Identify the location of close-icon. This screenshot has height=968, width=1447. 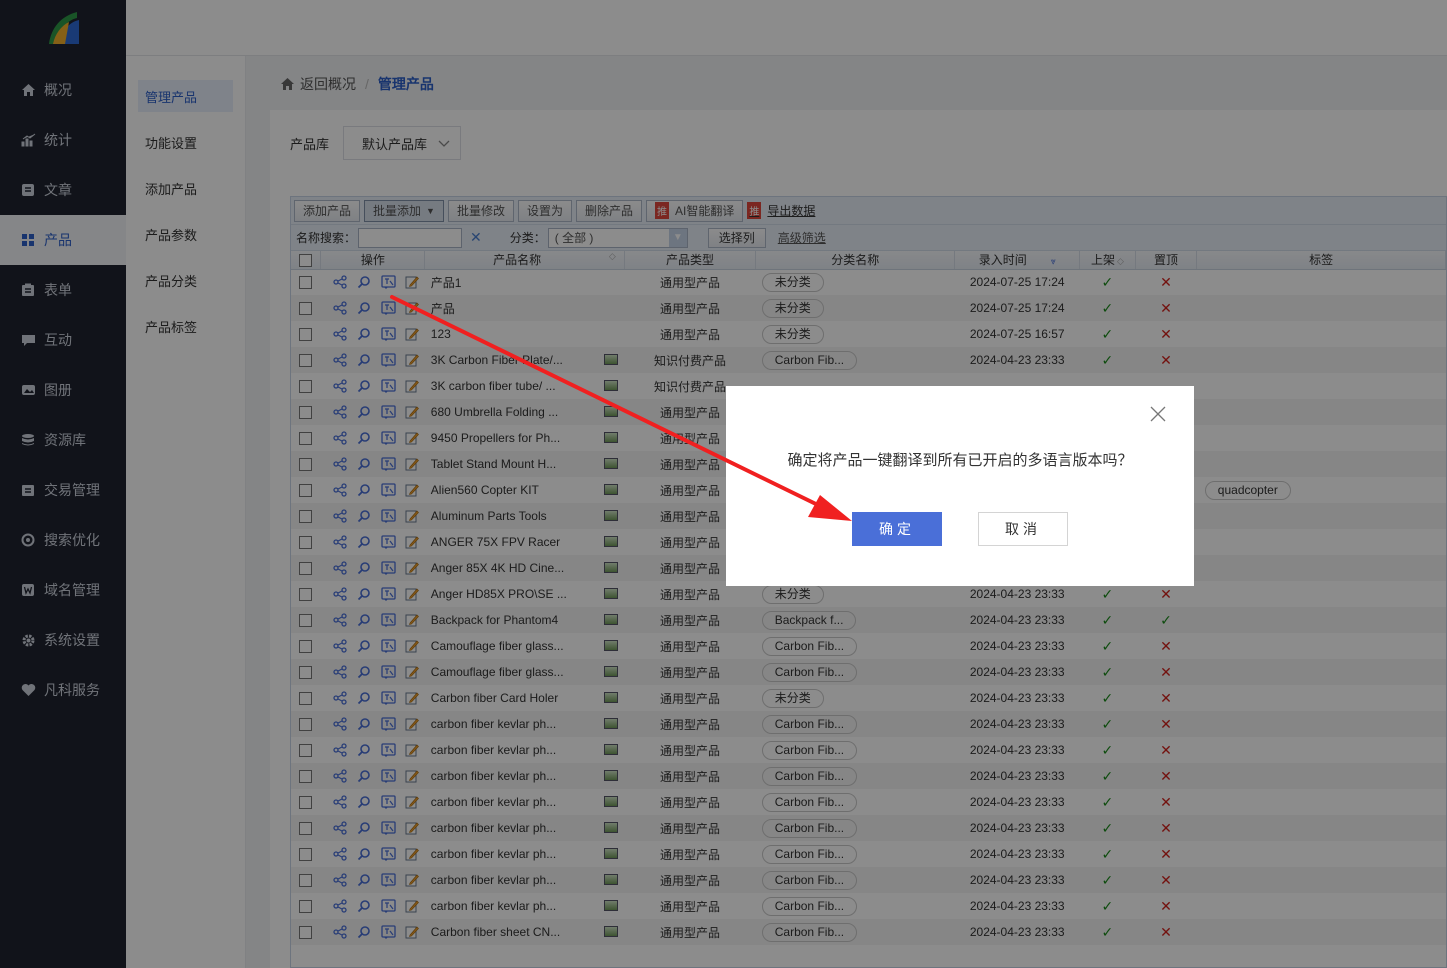
(1158, 414).